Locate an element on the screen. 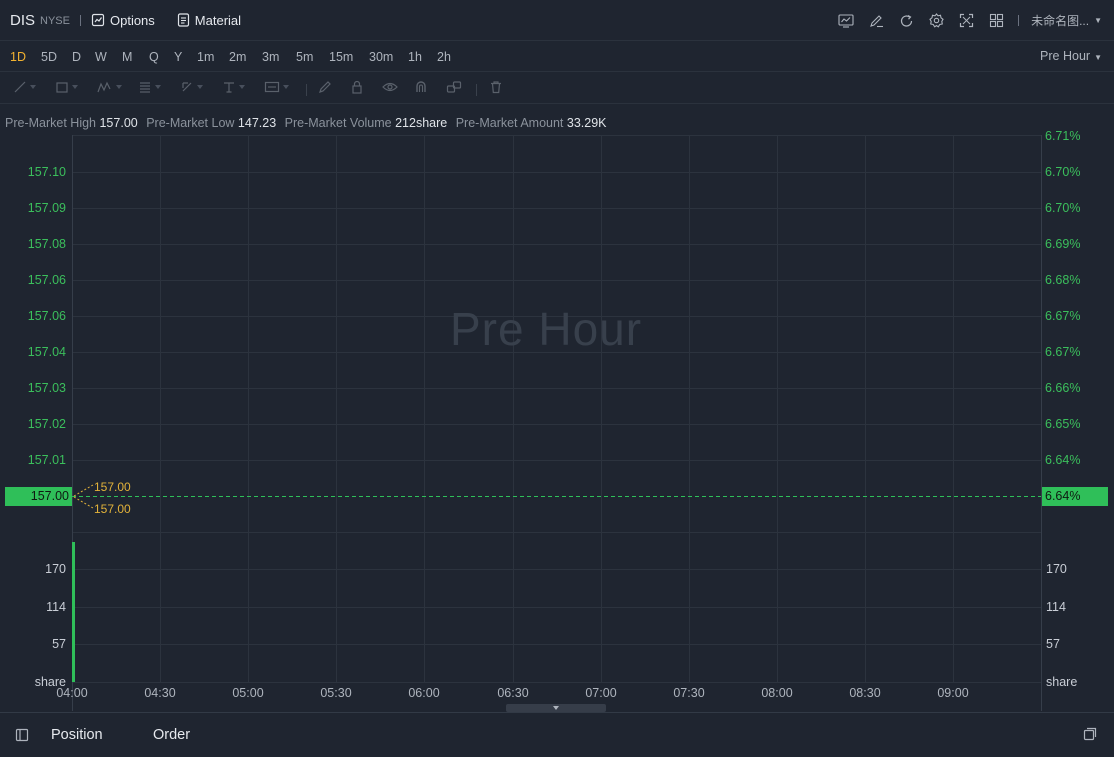  layout-selector: 未命名图... ▼ is located at coordinates (1066, 20).